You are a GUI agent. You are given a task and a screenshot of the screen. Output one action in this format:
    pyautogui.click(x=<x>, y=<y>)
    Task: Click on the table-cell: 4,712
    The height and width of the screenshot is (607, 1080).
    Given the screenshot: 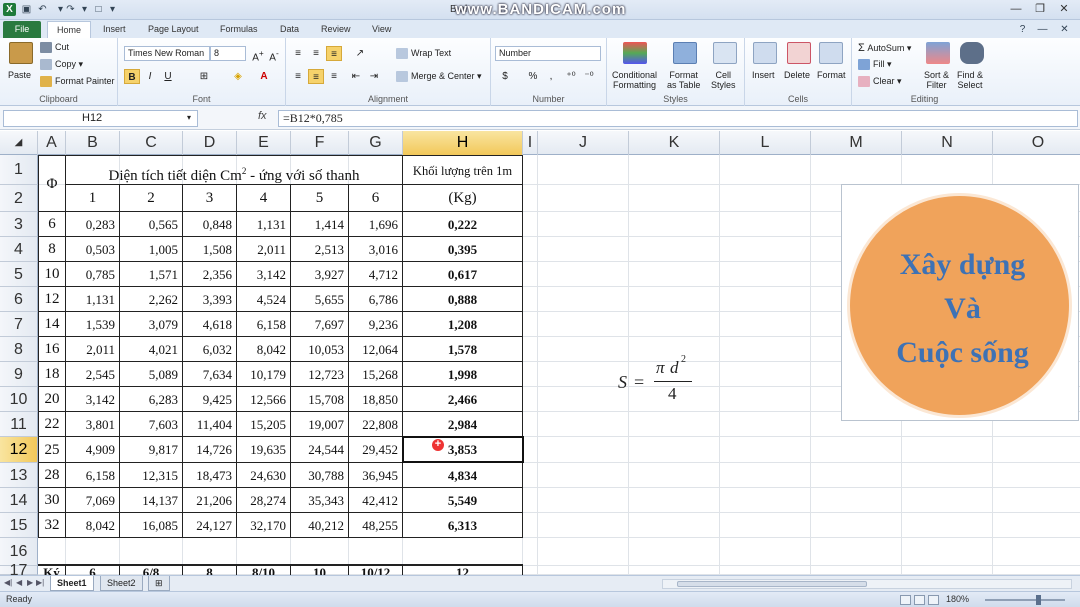 What is the action you would take?
    pyautogui.click(x=376, y=274)
    